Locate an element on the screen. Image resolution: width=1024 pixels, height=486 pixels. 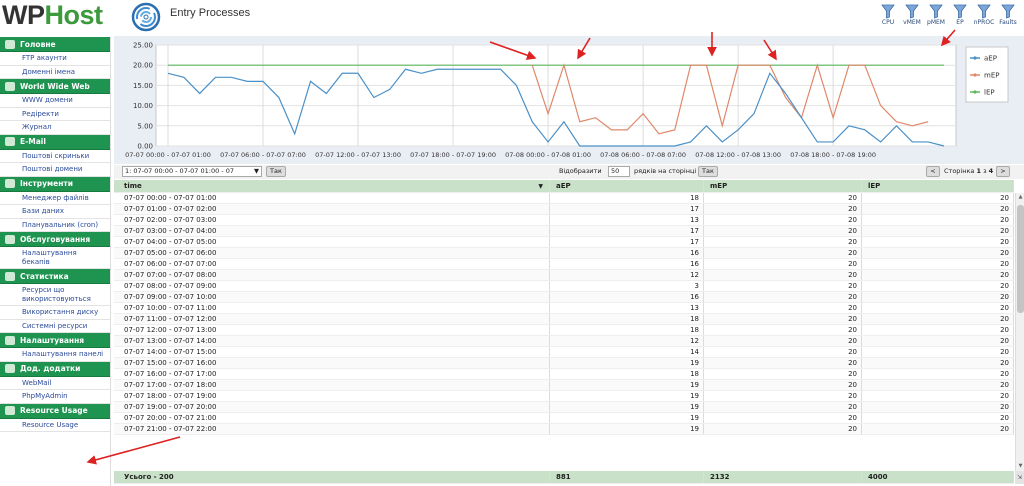
sidebar-section-5: Статистика is located at coordinates (55, 276).